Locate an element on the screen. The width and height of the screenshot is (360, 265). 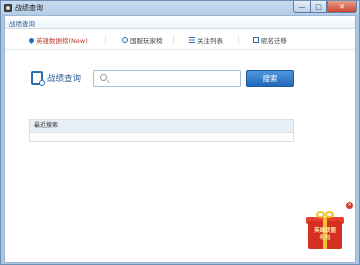
nav-item-follow-list: 关注列表 is located at coordinates (206, 40).